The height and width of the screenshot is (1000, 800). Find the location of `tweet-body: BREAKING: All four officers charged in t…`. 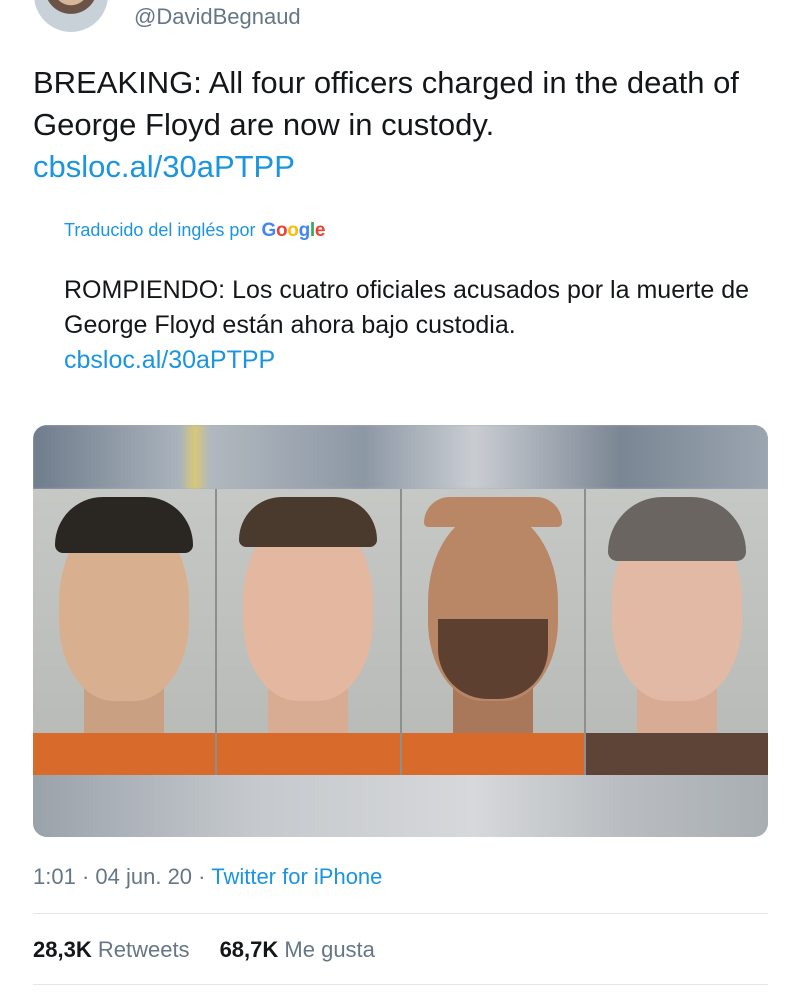

tweet-body: BREAKING: All four officers charged in t… is located at coordinates (386, 103).